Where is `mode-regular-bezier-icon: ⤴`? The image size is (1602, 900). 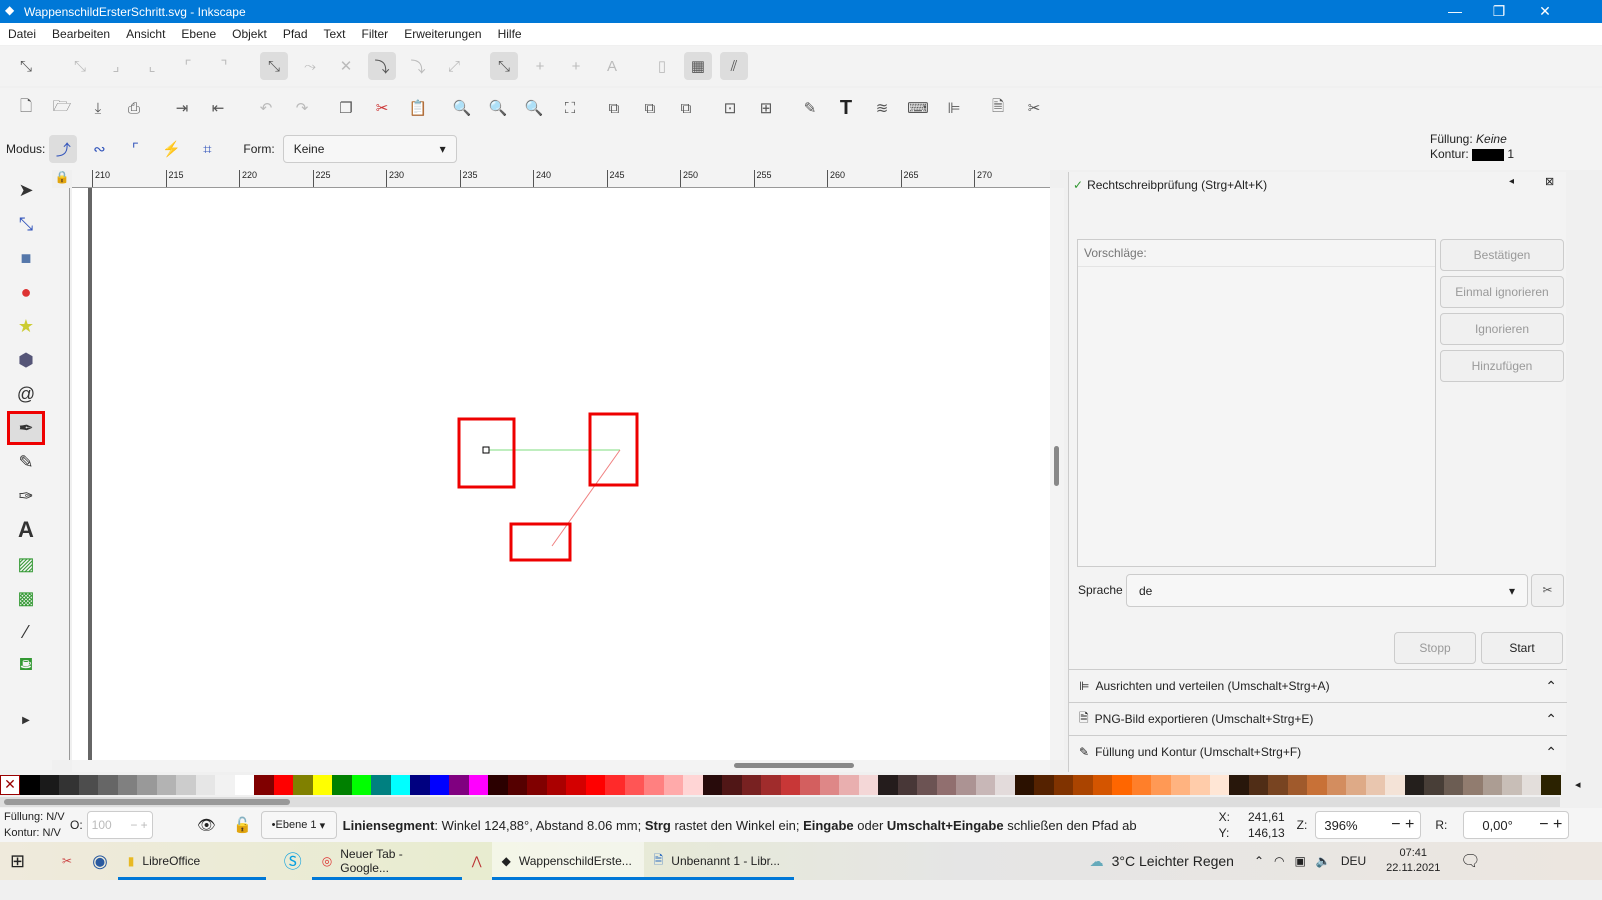
mode-regular-bezier-icon: ⤴ is located at coordinates (63, 149).